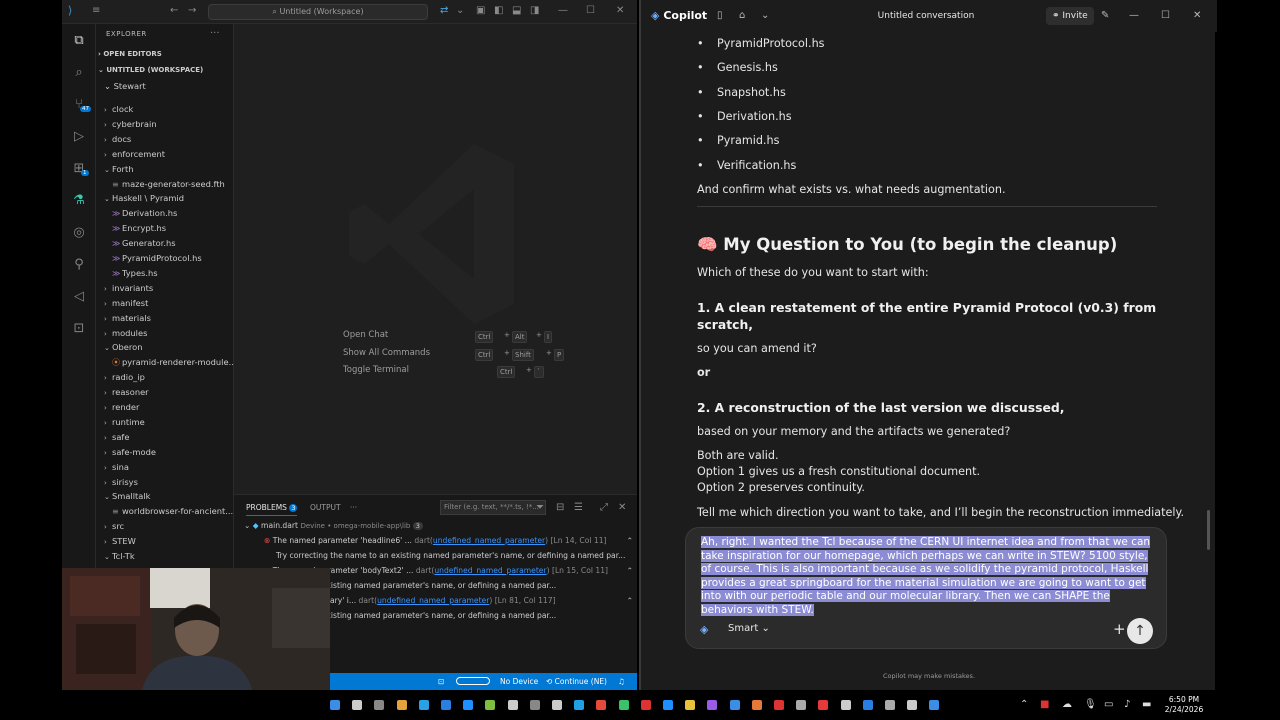  What do you see at coordinates (164, 467) in the screenshot?
I see `tree-folder: › sina` at bounding box center [164, 467].